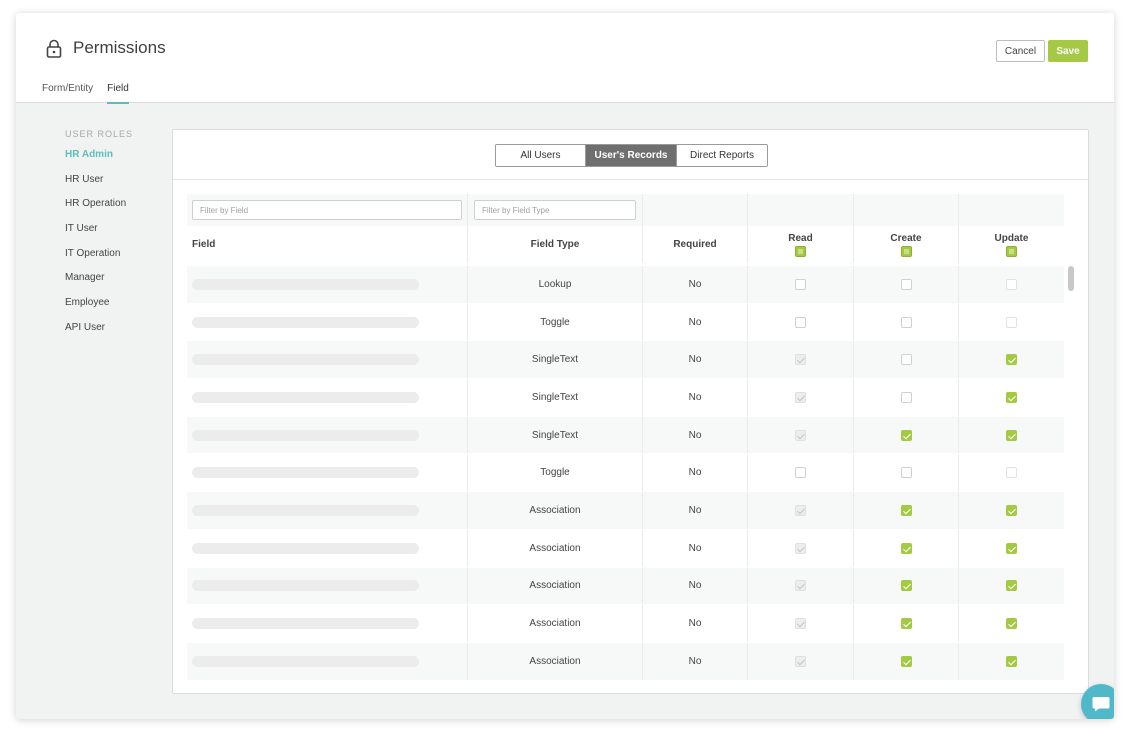 The image size is (1132, 740). I want to click on scope-users-records: User's Records, so click(631, 155).